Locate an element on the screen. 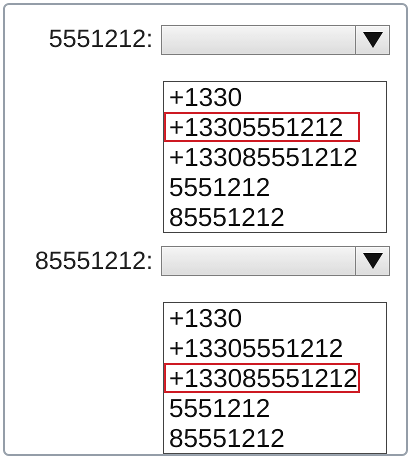 The height and width of the screenshot is (459, 411). dropdown-label: 85551212: is located at coordinates (94, 261).